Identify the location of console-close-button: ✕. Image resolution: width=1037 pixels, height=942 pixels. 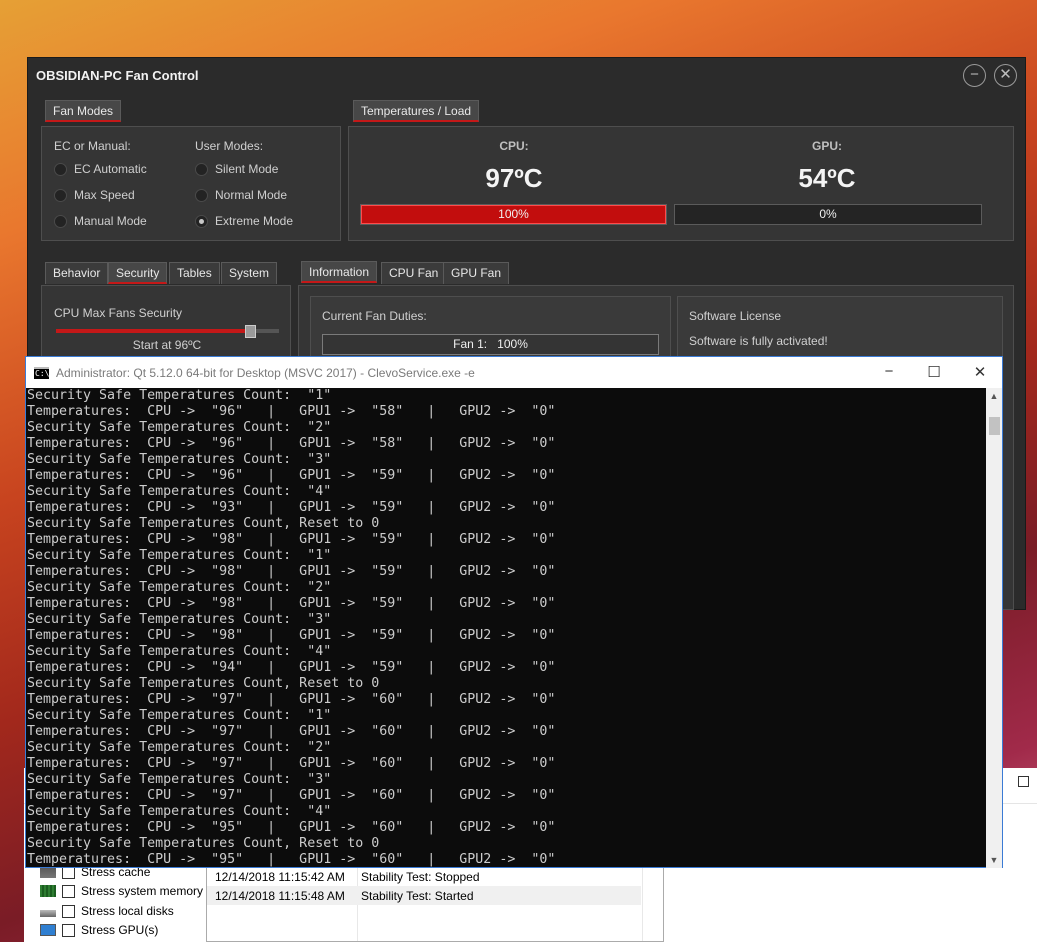
(980, 372).